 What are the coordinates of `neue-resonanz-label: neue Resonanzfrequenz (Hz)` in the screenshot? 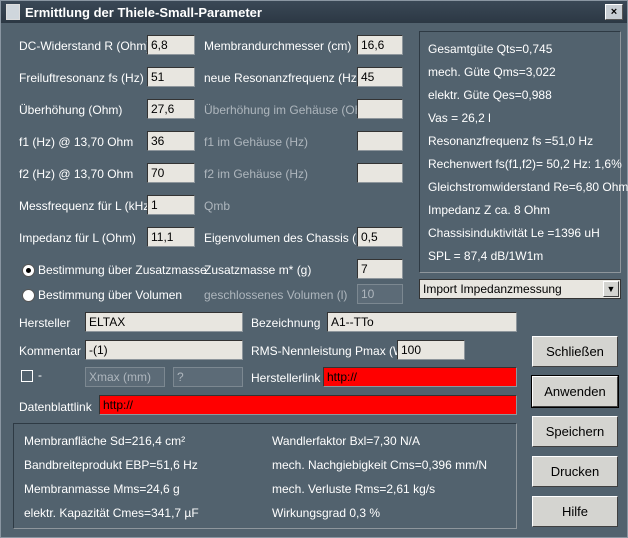 It's located at (282, 78).